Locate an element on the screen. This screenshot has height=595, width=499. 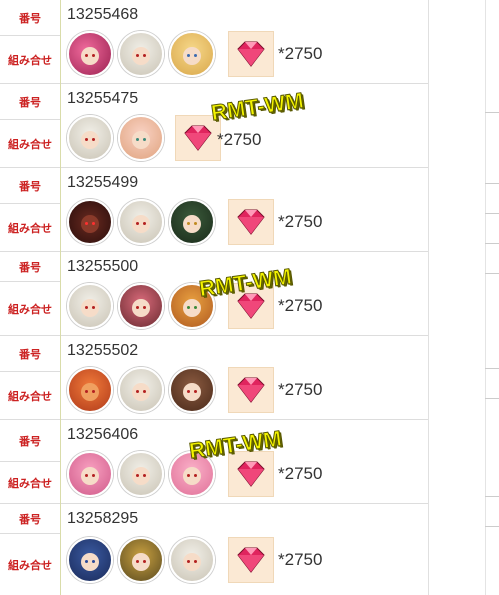
orange-mask-icon is located at coordinates (90, 390).